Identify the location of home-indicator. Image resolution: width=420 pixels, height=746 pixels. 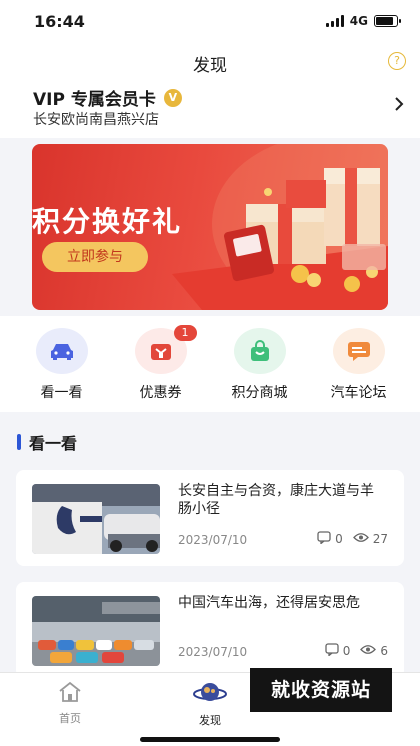
(210, 739).